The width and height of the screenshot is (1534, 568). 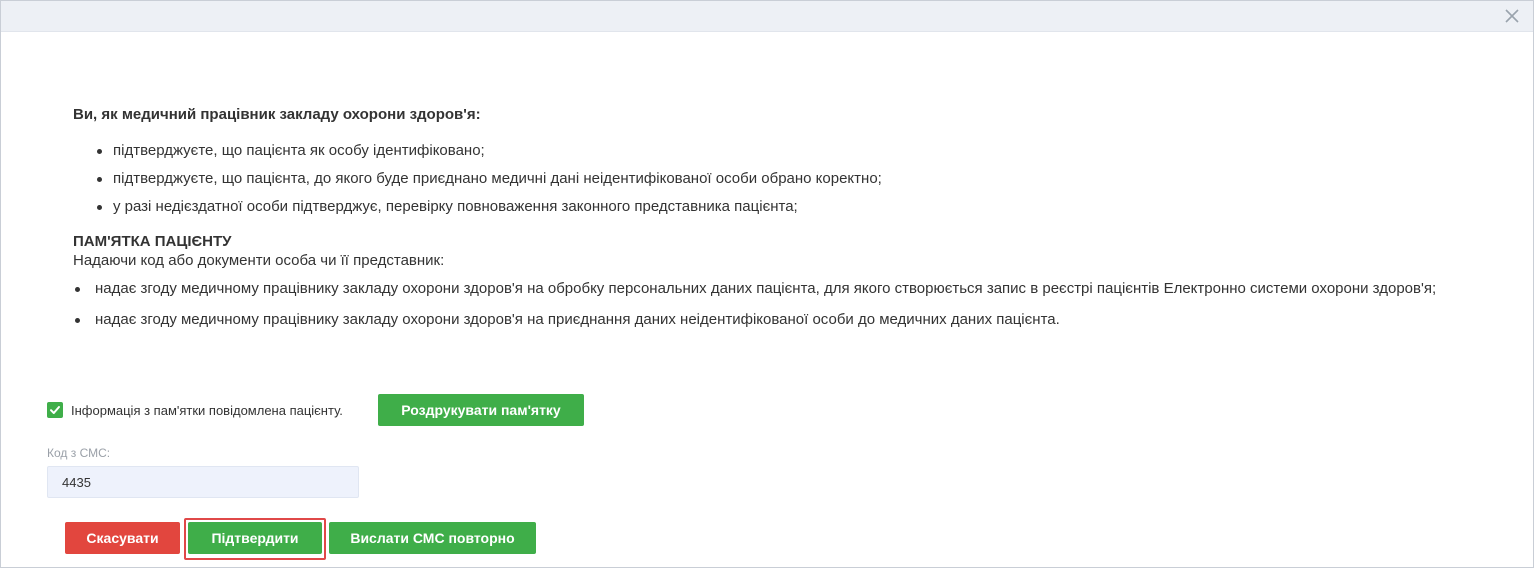 I want to click on close-icon, so click(x=1512, y=16).